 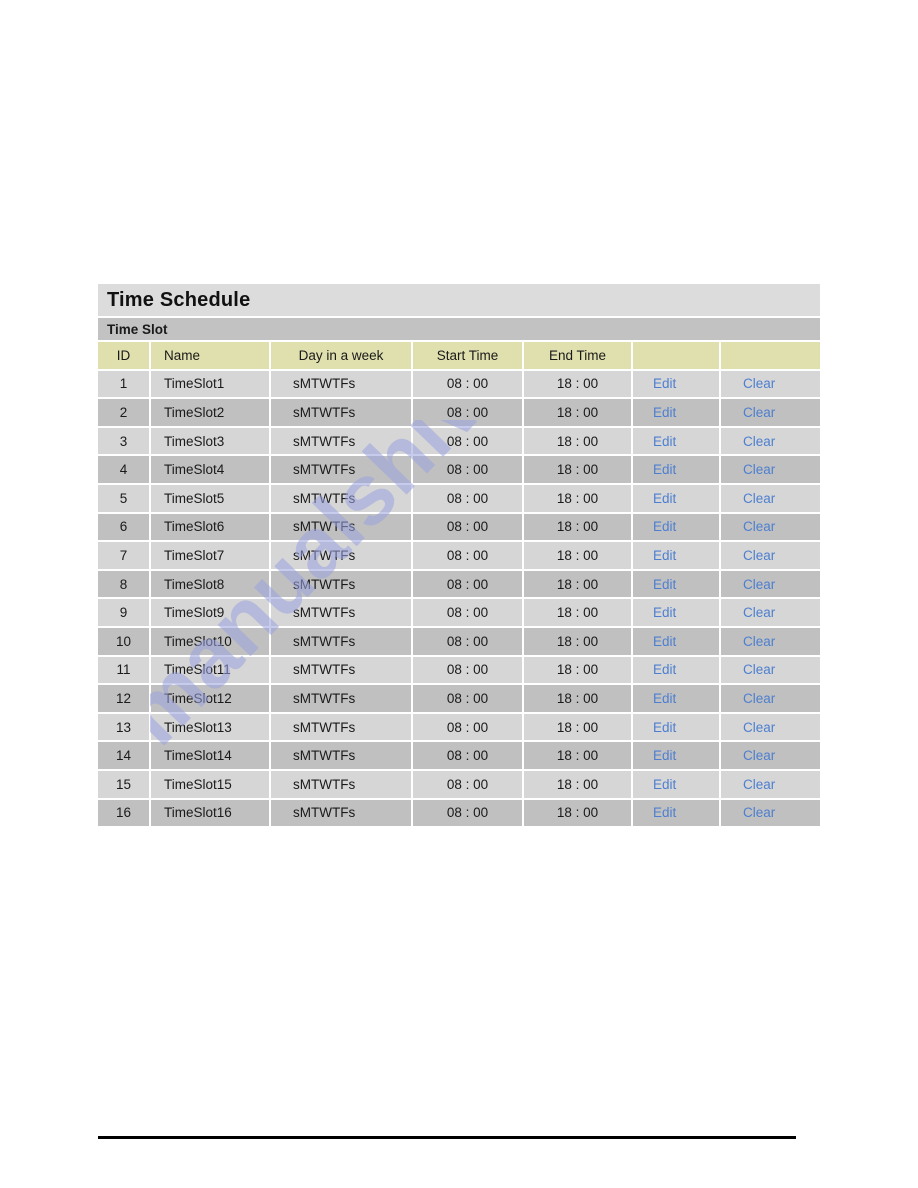 I want to click on column-header-end-time: End Time, so click(x=578, y=356).